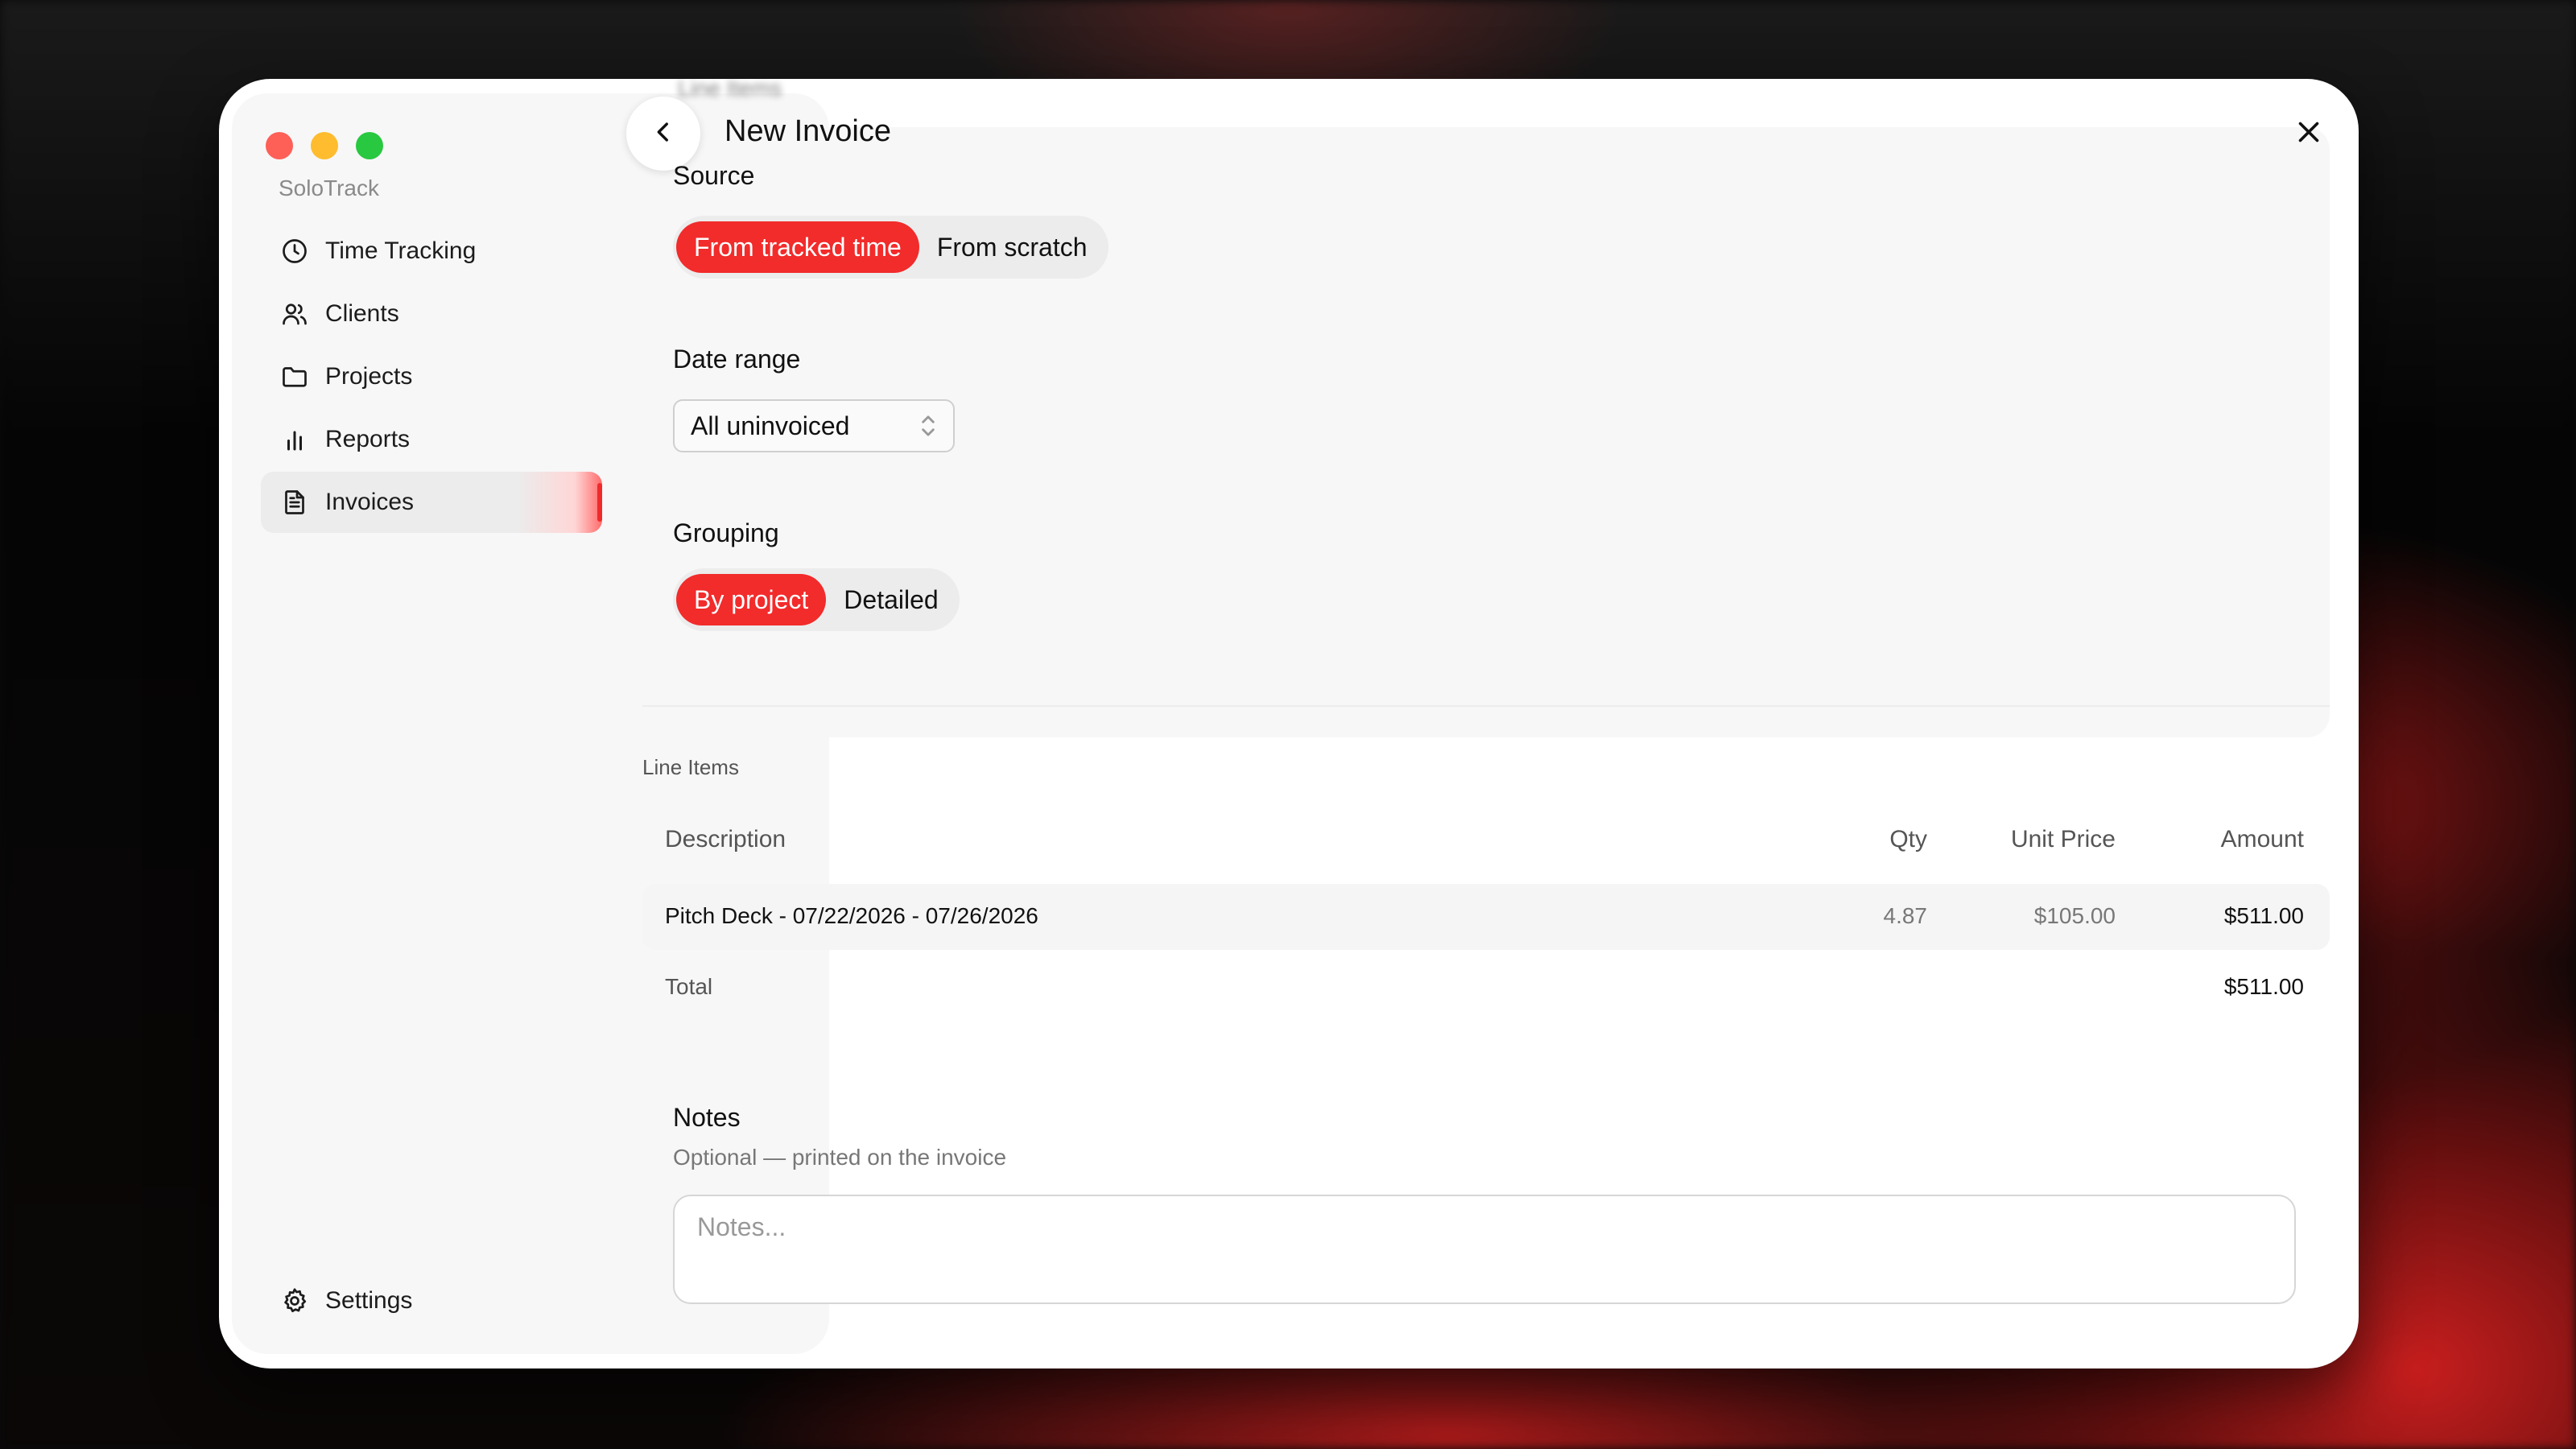 Image resolution: width=2576 pixels, height=1449 pixels. I want to click on column-header-description: Description, so click(725, 839).